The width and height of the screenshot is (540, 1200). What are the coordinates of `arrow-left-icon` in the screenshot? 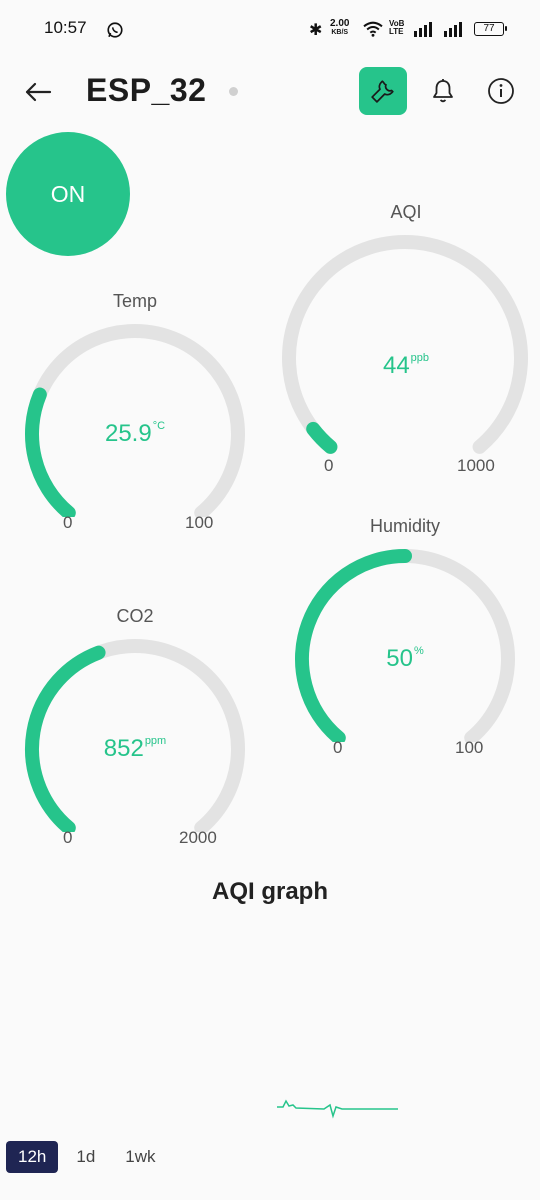 It's located at (38, 92).